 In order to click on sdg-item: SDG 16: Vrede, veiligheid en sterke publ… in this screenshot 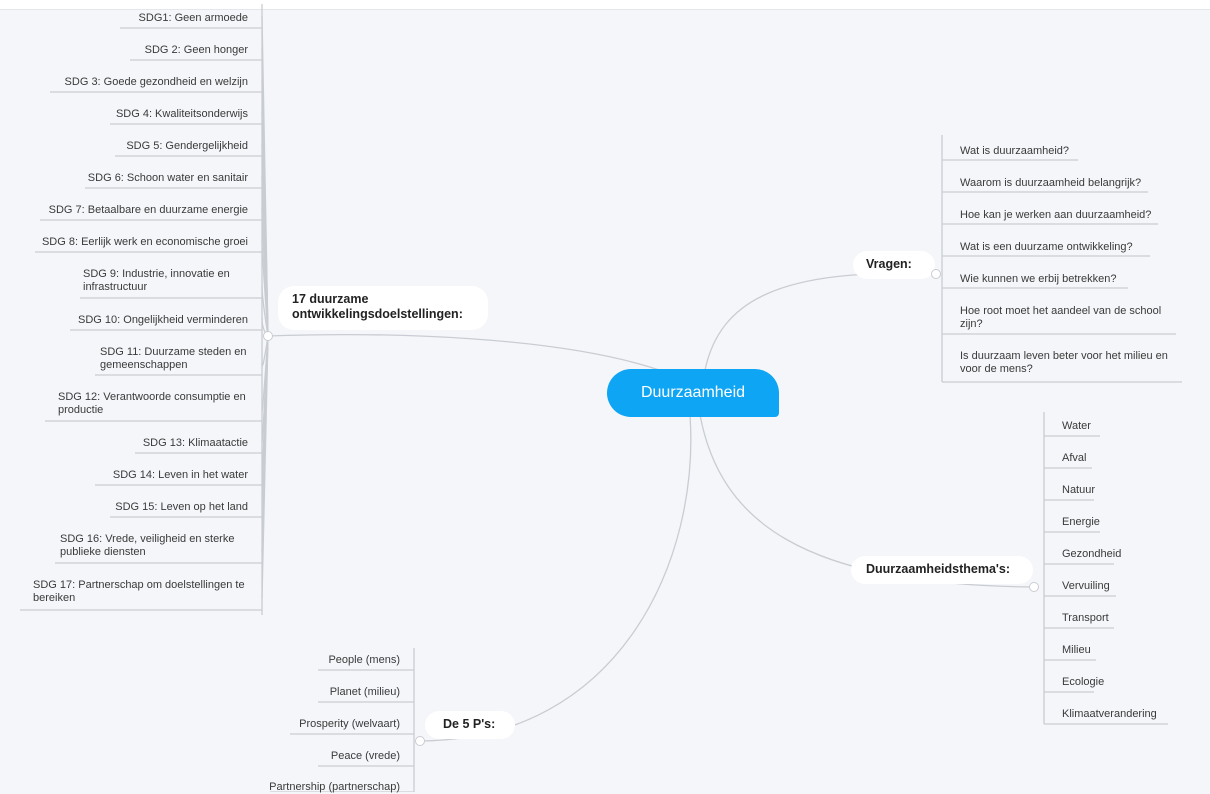, I will do `click(155, 546)`.